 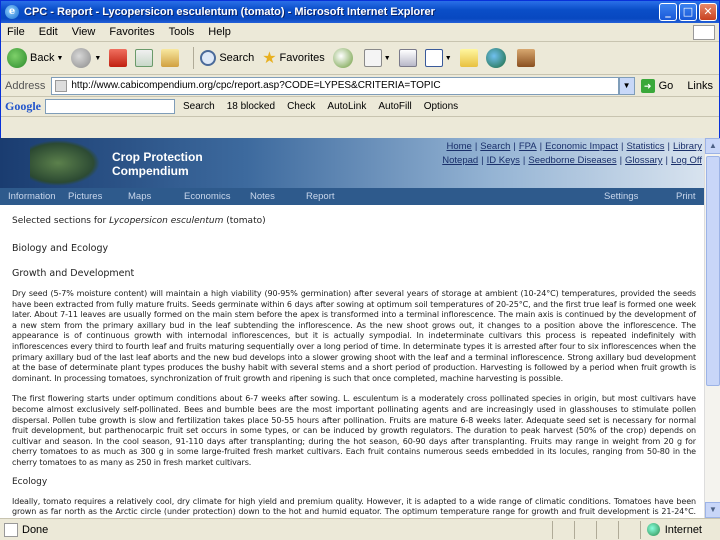 What do you see at coordinates (30, 196) in the screenshot?
I see `nav-information: Information` at bounding box center [30, 196].